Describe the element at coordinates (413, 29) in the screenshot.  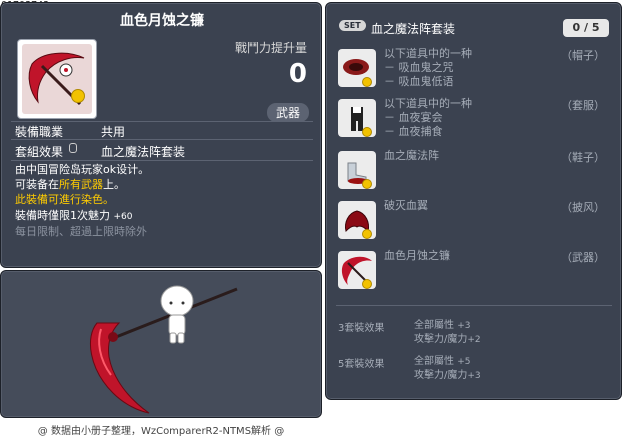
I see `set-name: 血之魔法阵套装` at that location.